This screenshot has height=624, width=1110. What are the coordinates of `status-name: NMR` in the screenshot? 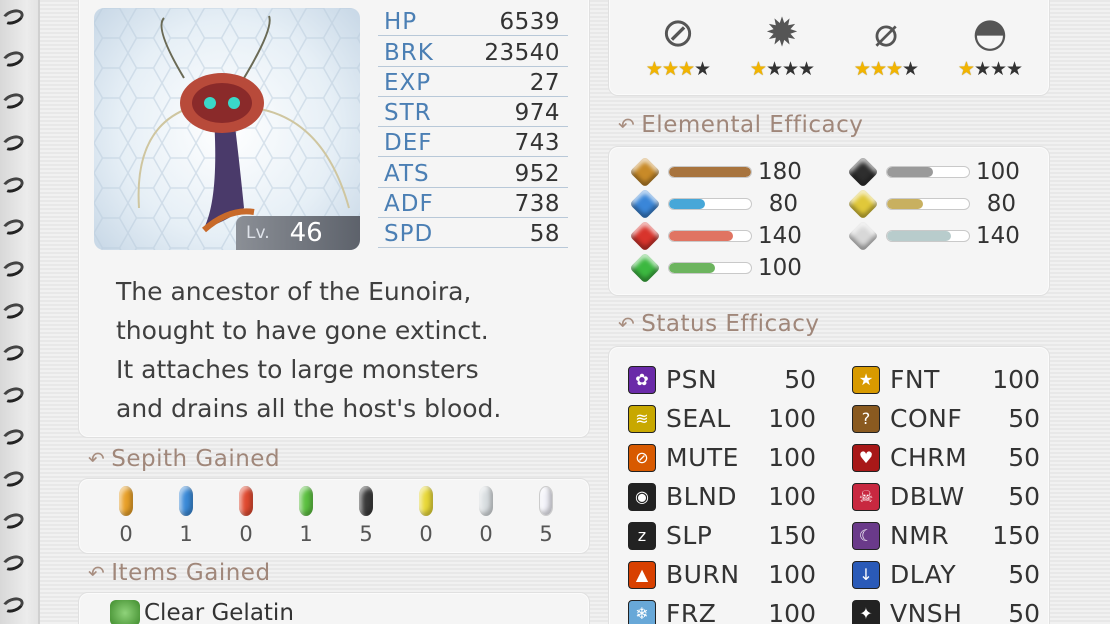 It's located at (920, 535).